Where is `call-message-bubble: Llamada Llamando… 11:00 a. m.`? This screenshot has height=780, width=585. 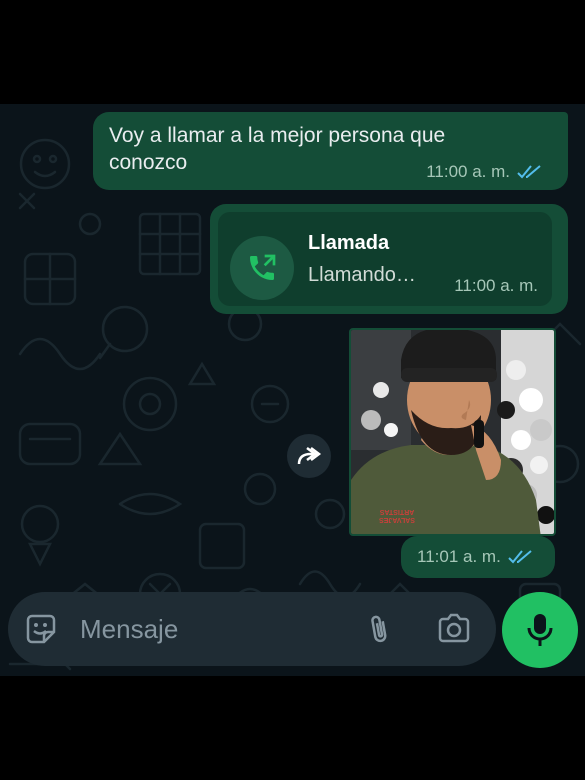
call-message-bubble: Llamada Llamando… 11:00 a. m. is located at coordinates (389, 259).